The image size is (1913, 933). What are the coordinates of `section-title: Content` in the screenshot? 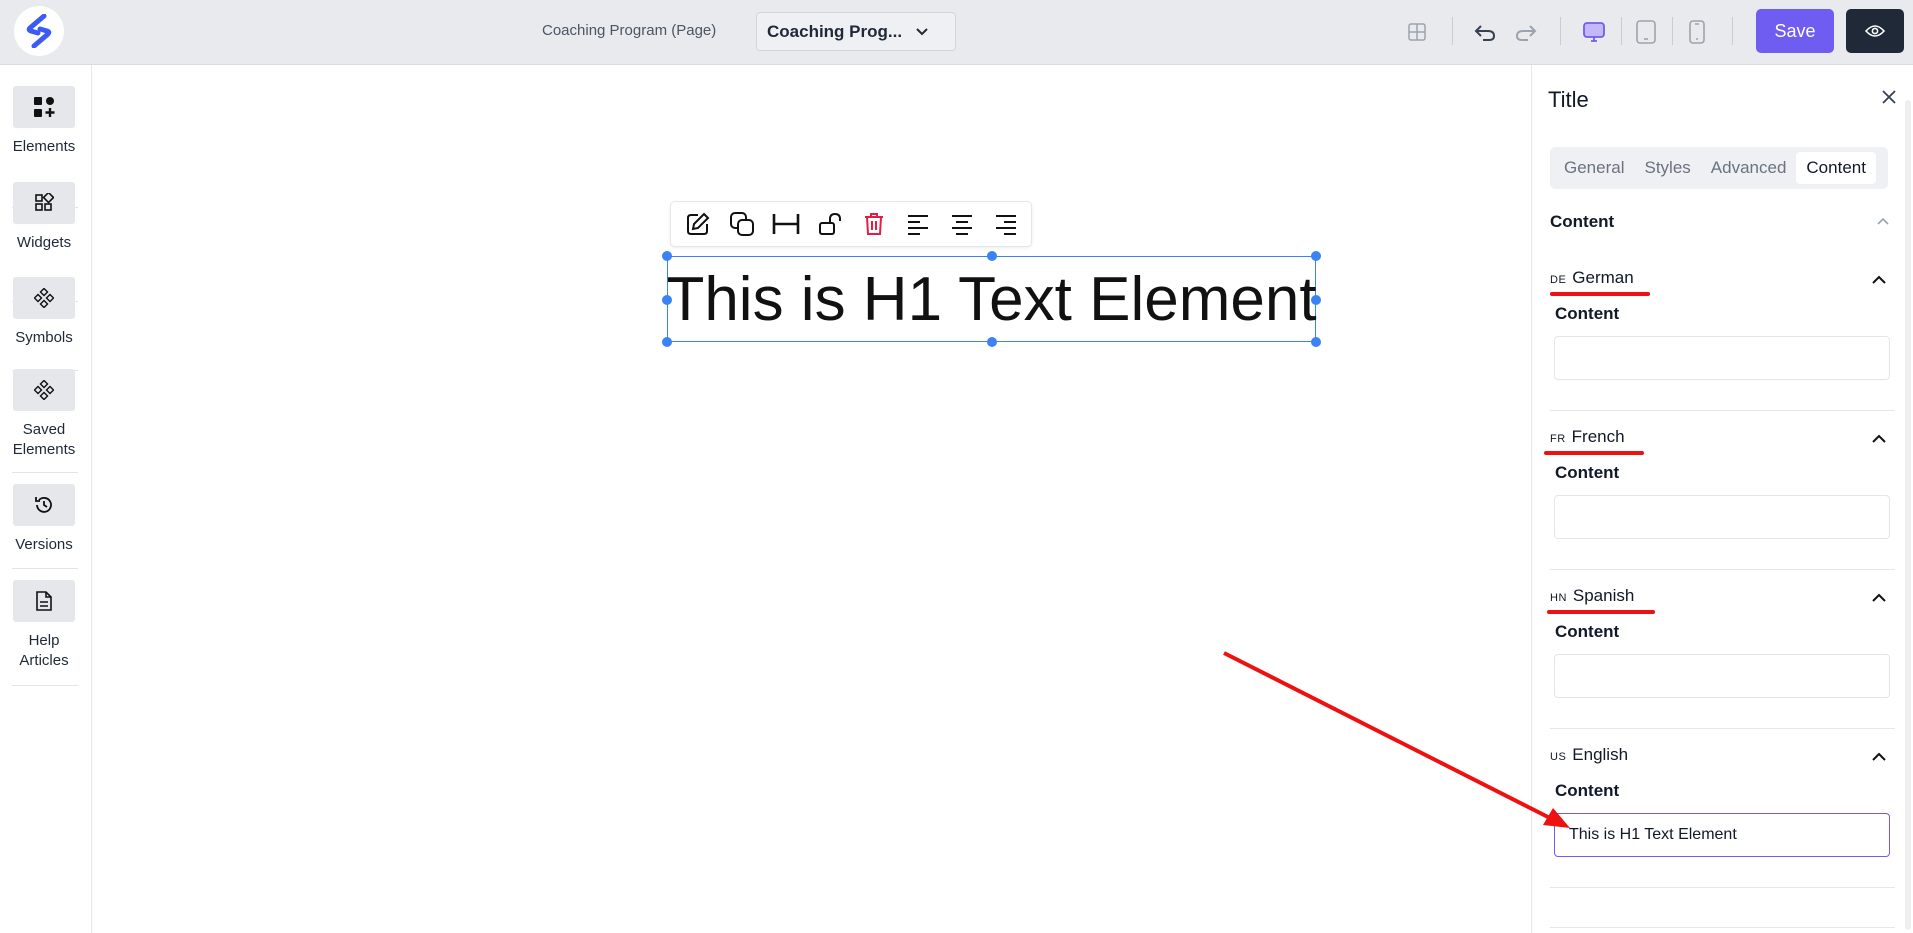 It's located at (1582, 221).